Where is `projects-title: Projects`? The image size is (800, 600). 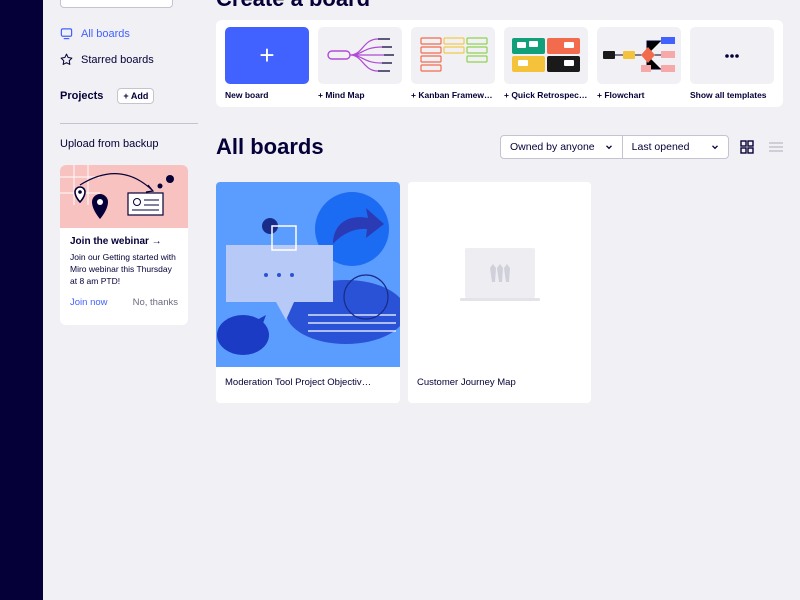 projects-title: Projects is located at coordinates (82, 96).